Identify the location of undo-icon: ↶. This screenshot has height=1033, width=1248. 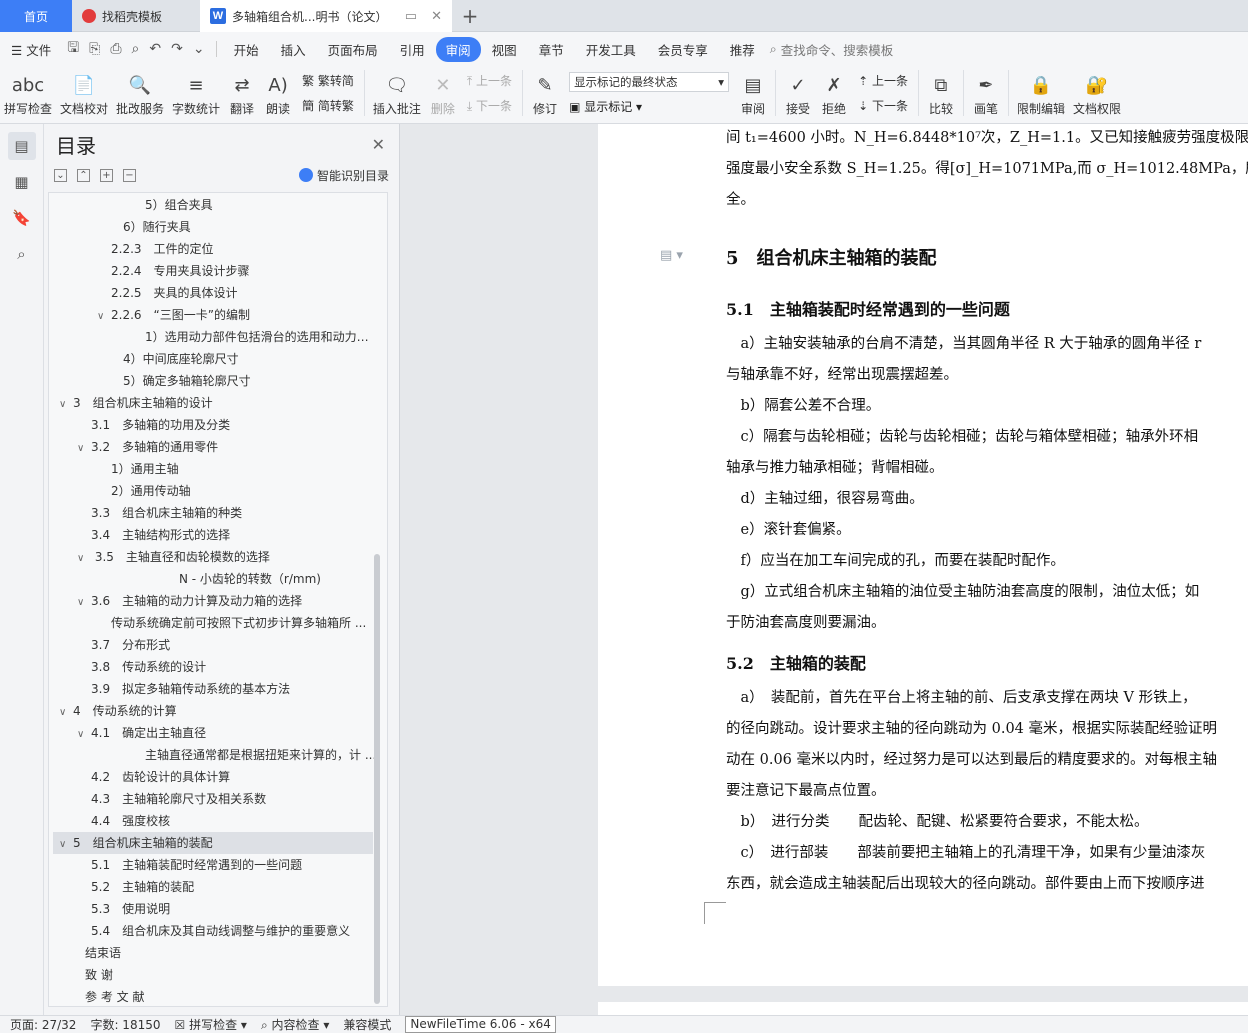
(155, 49).